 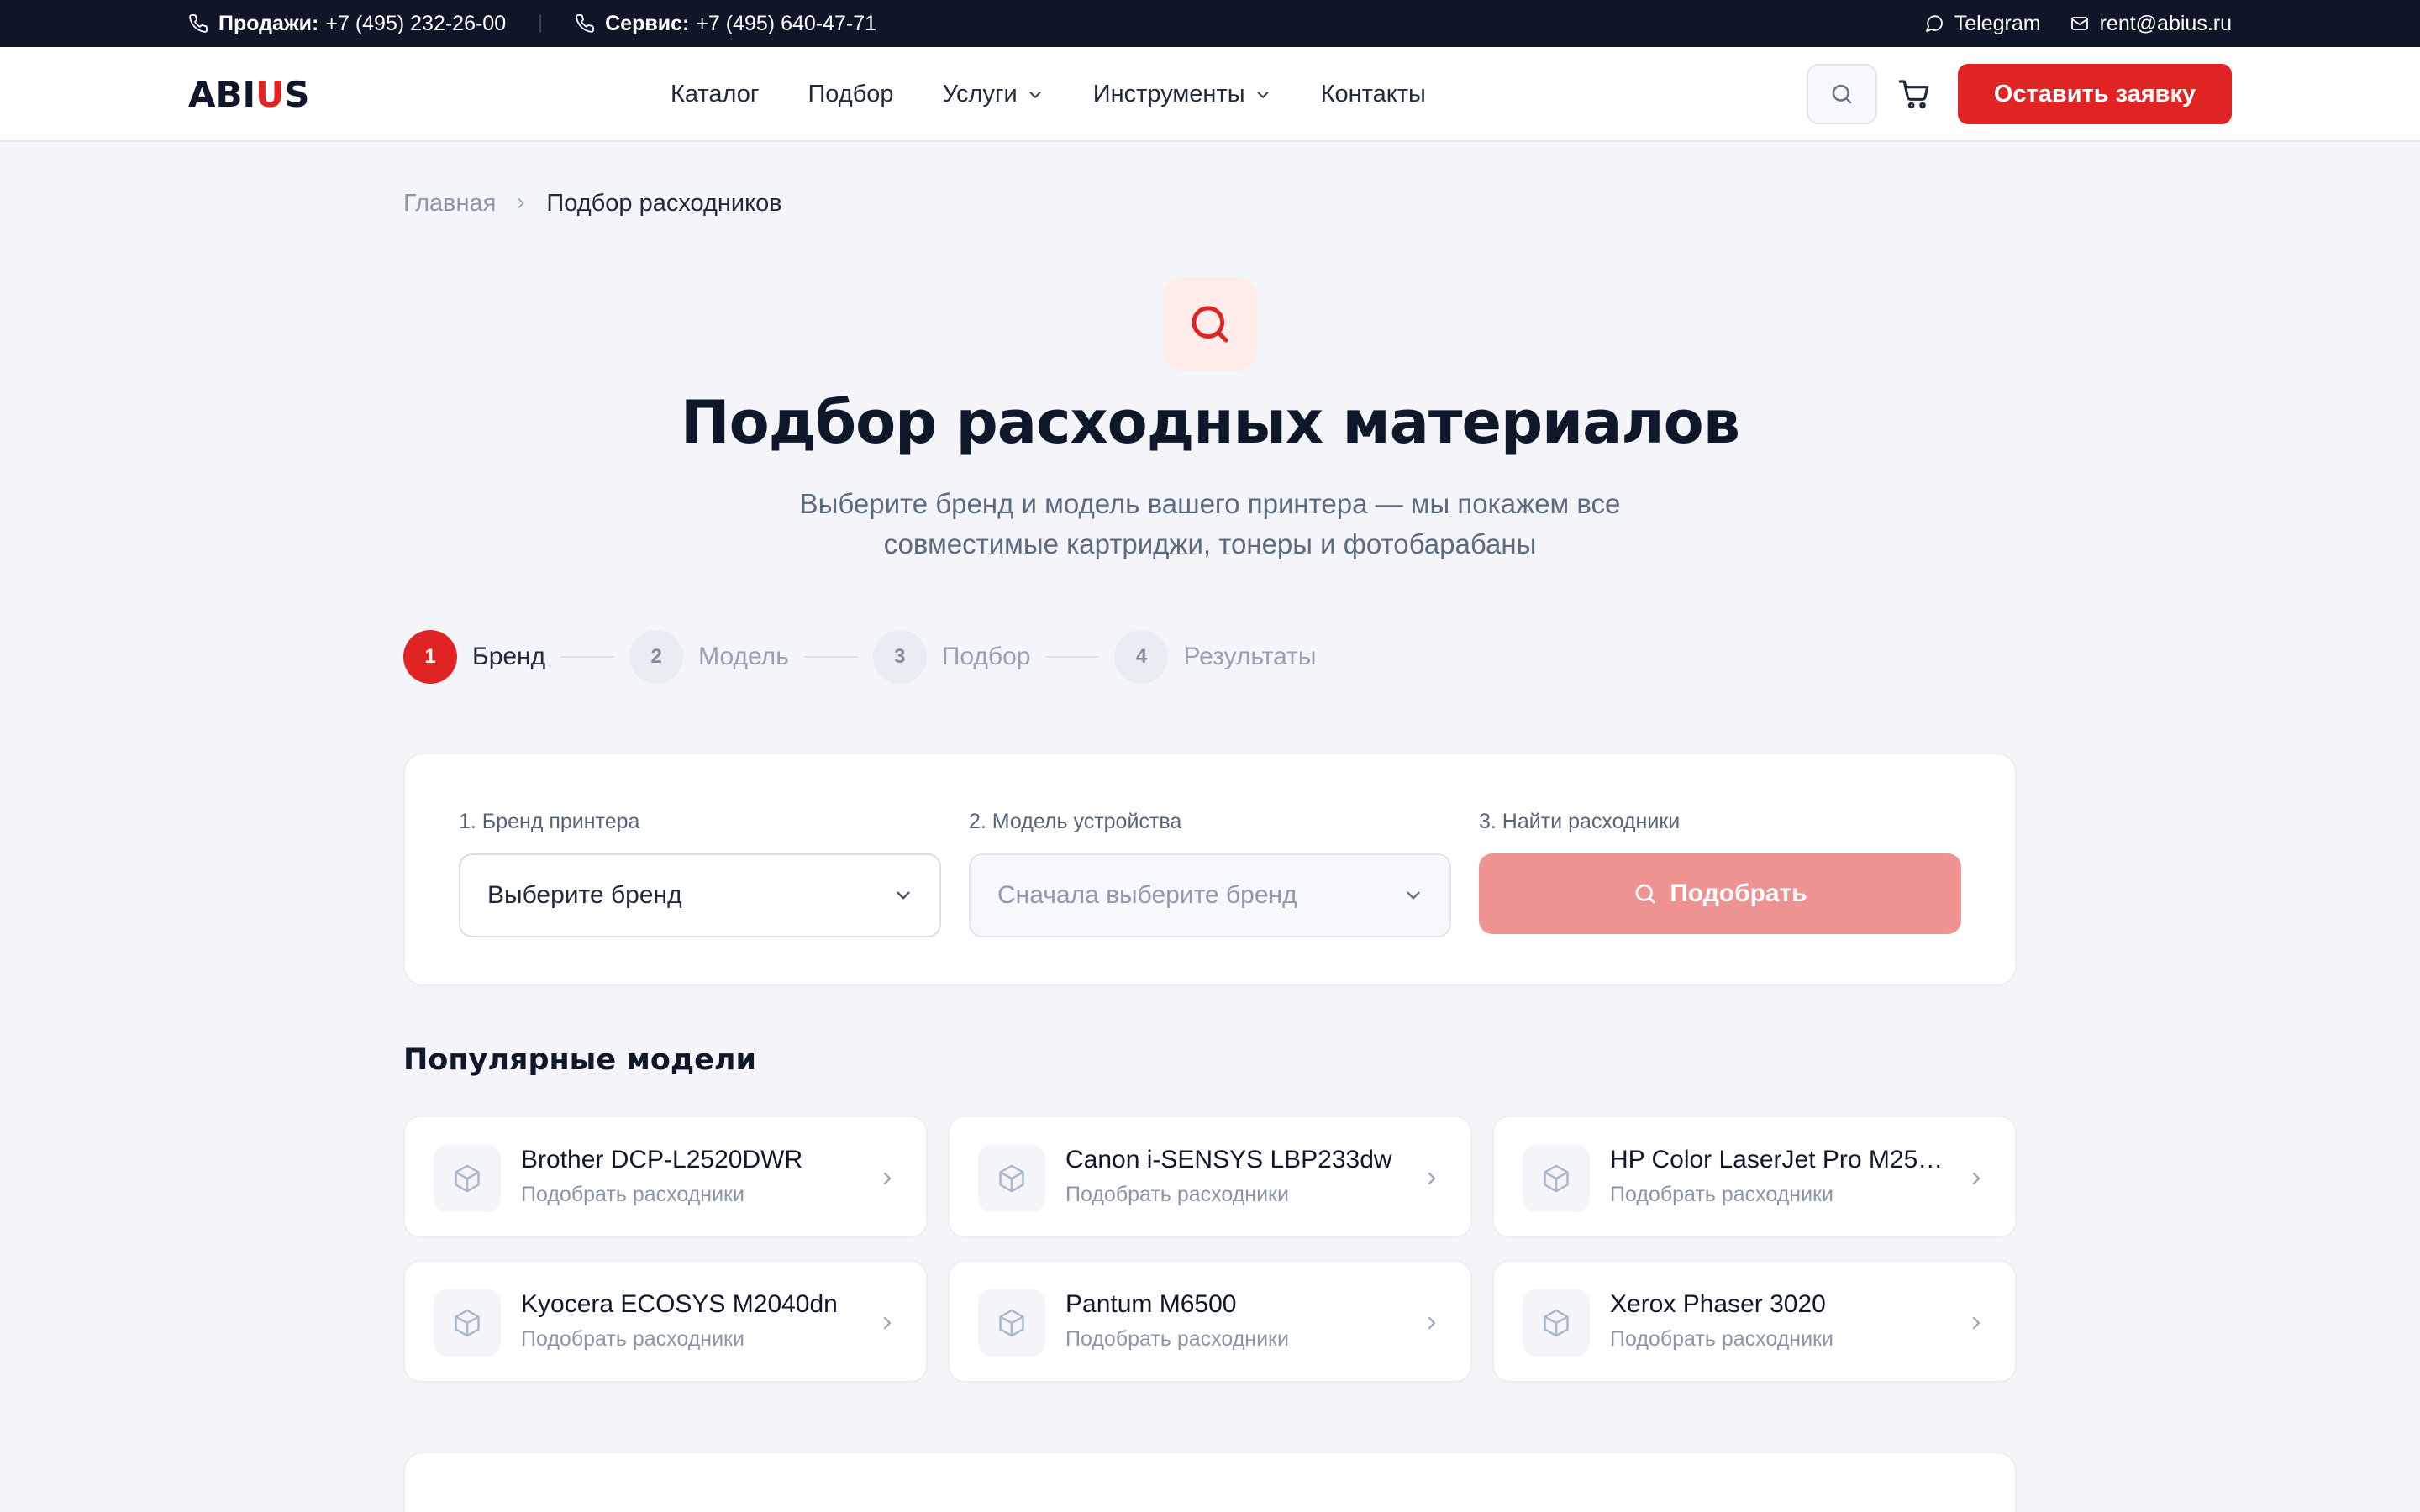 What do you see at coordinates (584, 895) in the screenshot?
I see `brand-select-value: Выберите бренд` at bounding box center [584, 895].